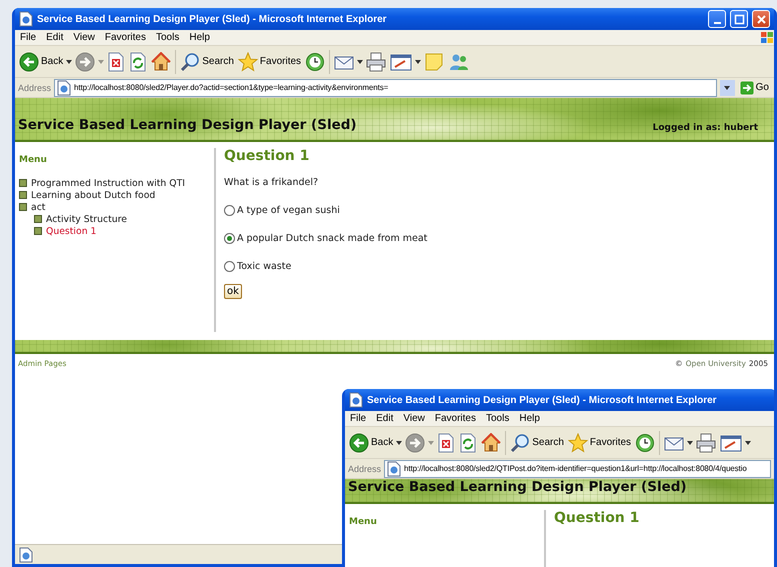 Image resolution: width=777 pixels, height=567 pixels. I want to click on address-field: http://localhost:8080/sled2/Player.do?actid=section1&type=learning-activity&environments=, so click(385, 87).